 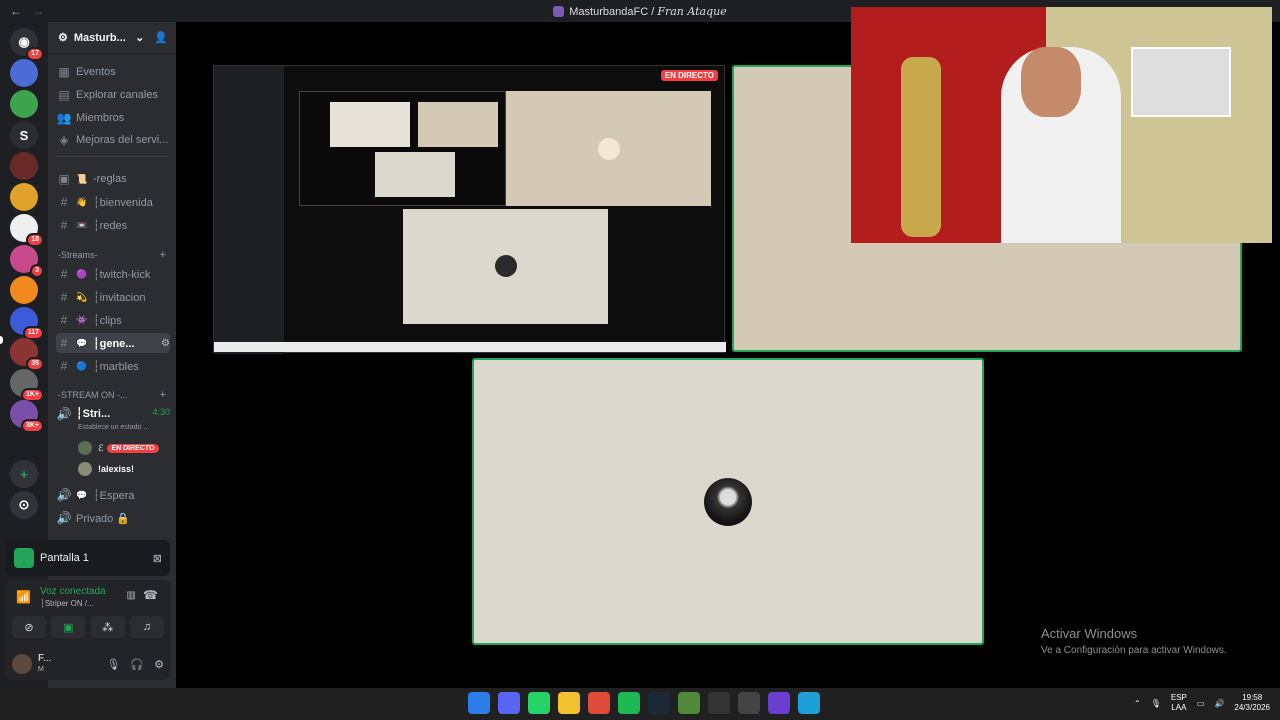 What do you see at coordinates (100, 118) in the screenshot?
I see `menu-members-label: Miembros` at bounding box center [100, 118].